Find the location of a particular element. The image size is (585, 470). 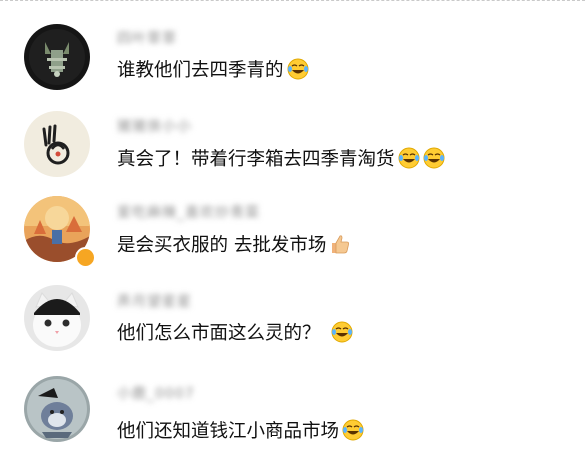

comment-text-content: 他们怎么市面这么灵的？ is located at coordinates (219, 333).